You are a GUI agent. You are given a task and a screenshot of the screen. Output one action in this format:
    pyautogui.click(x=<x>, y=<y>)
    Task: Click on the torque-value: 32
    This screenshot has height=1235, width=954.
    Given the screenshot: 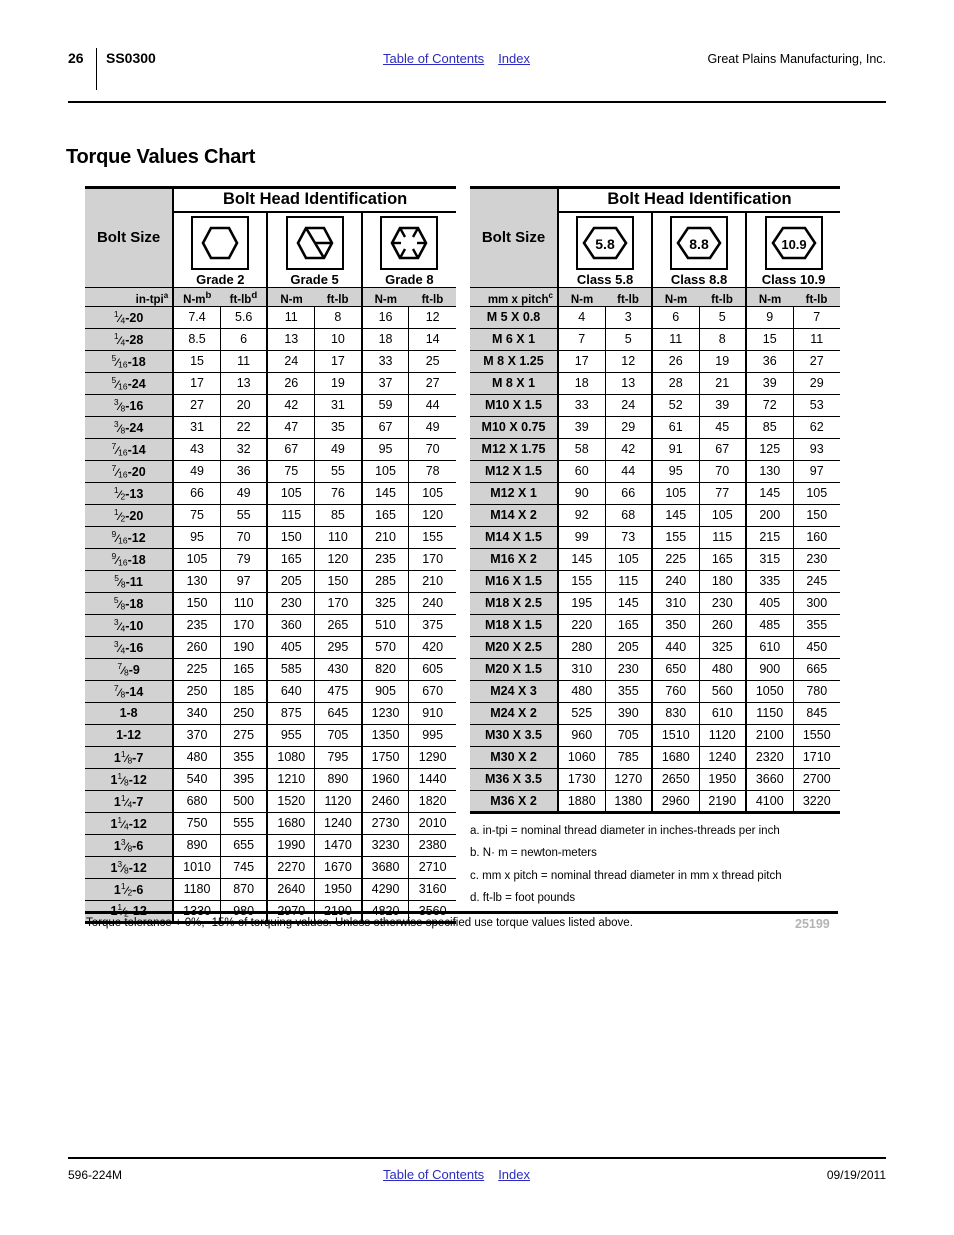 What is the action you would take?
    pyautogui.click(x=244, y=449)
    